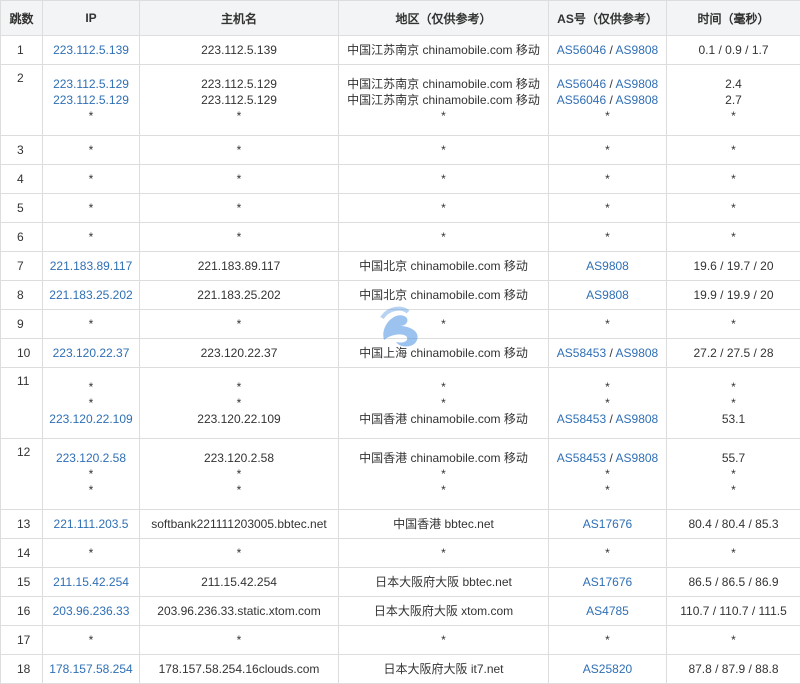 This screenshot has height=684, width=800. What do you see at coordinates (733, 266) in the screenshot?
I see `time-text: 19.6 / 19.7 / 20` at bounding box center [733, 266].